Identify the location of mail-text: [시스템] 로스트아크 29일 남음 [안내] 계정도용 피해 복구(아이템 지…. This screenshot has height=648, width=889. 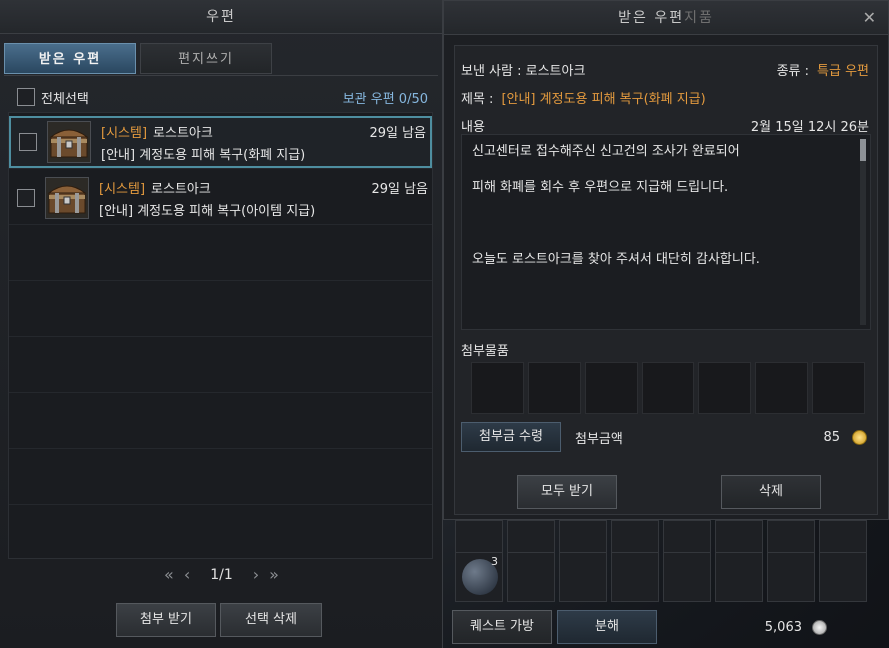
(265, 198).